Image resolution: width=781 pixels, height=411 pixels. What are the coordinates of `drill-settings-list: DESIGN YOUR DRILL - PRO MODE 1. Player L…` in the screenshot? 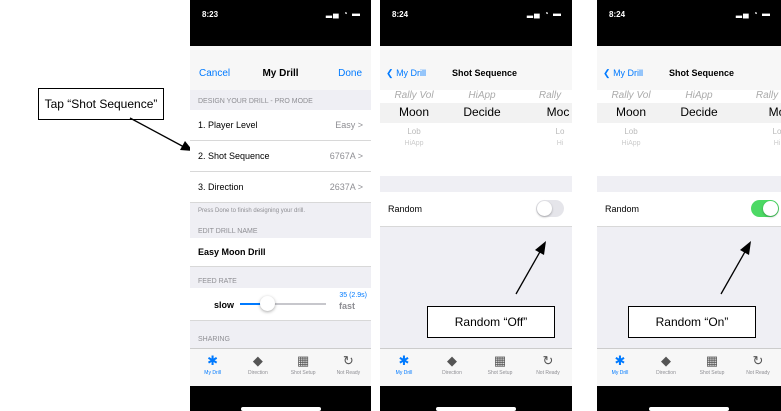 It's located at (280, 219).